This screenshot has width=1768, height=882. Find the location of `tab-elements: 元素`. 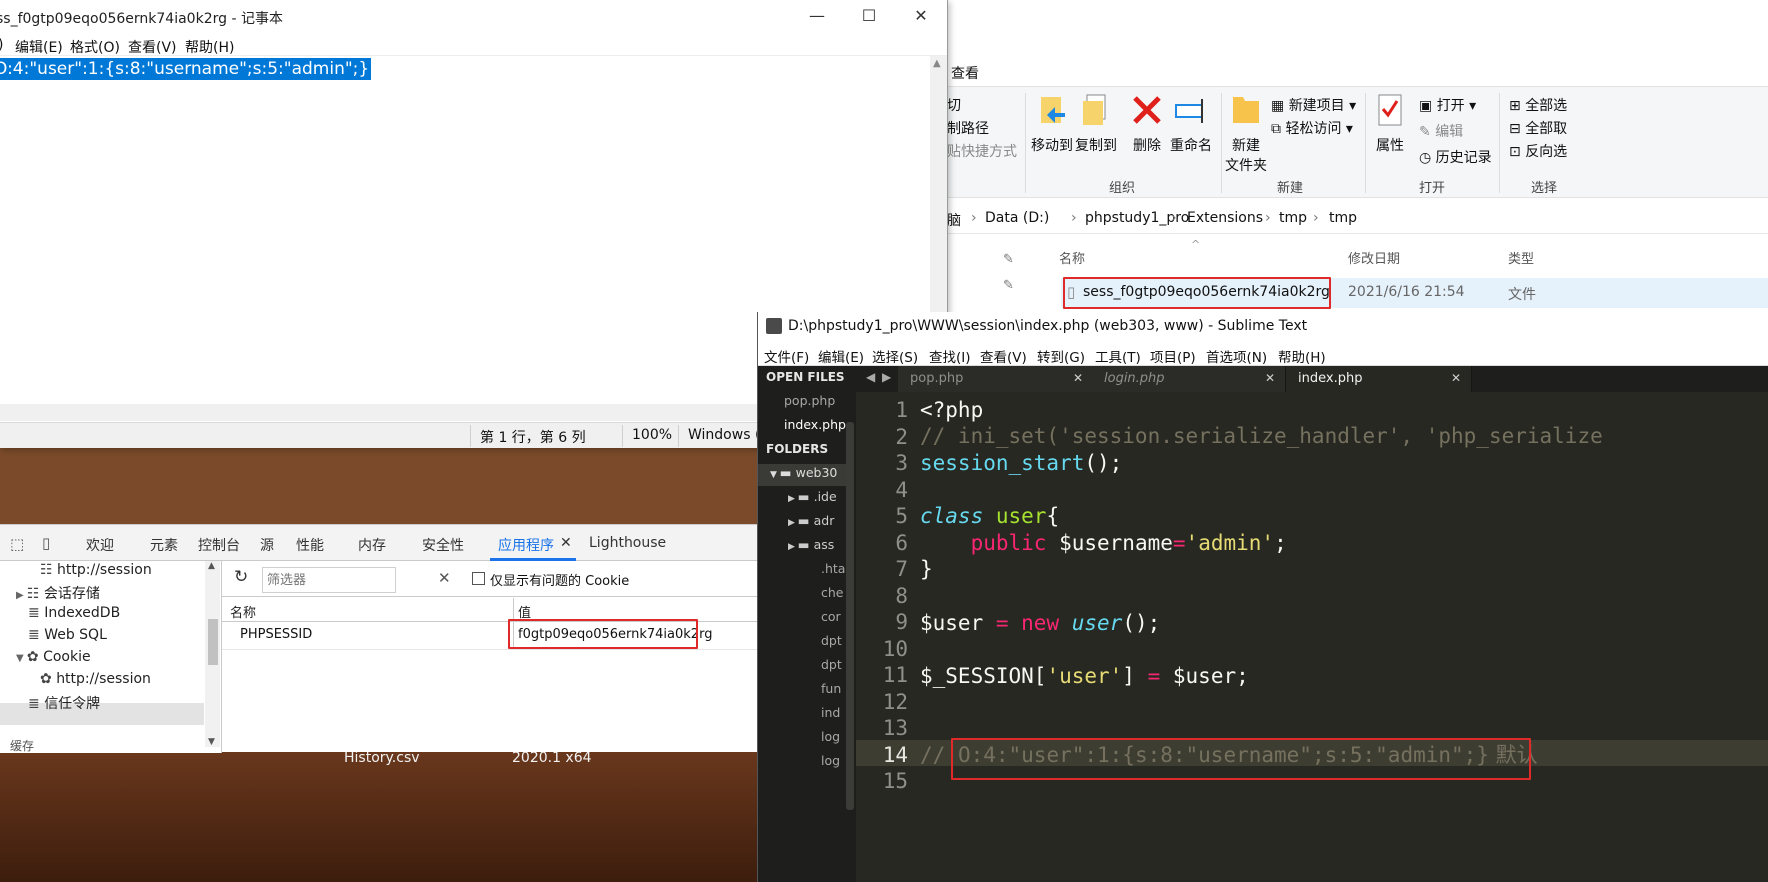

tab-elements: 元素 is located at coordinates (164, 545).